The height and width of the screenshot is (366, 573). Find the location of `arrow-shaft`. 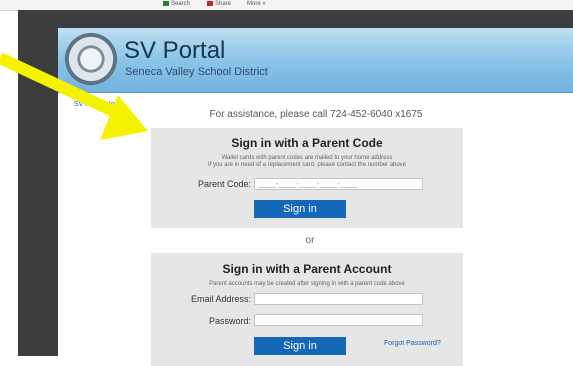

arrow-shaft is located at coordinates (65, 88).